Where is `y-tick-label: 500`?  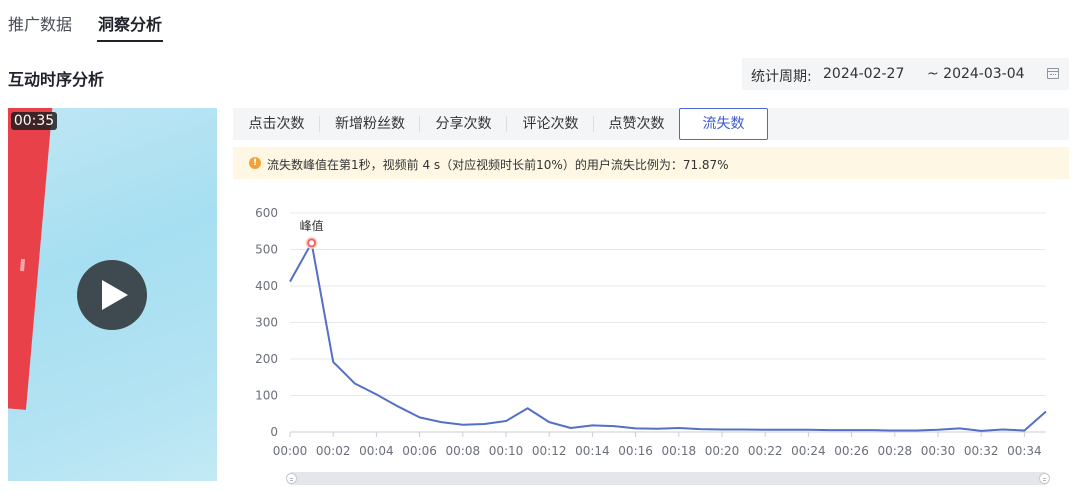
y-tick-label: 500 is located at coordinates (266, 250).